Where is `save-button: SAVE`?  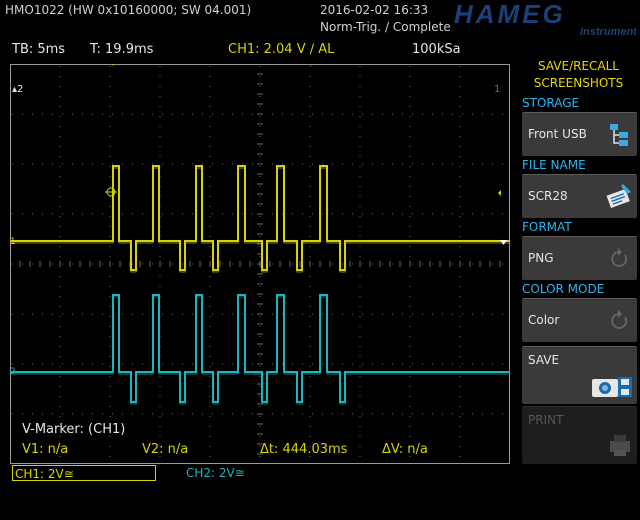 save-button: SAVE is located at coordinates (579, 375).